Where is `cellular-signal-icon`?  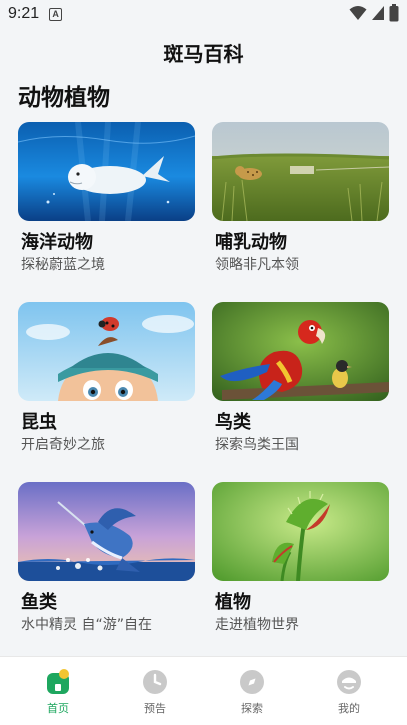 cellular-signal-icon is located at coordinates (378, 13).